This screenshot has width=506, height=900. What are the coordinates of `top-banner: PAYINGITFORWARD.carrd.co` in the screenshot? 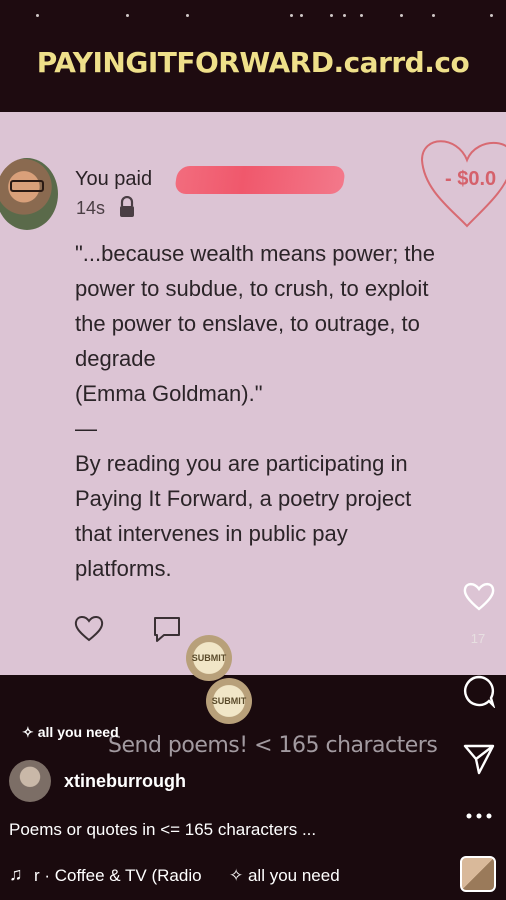 It's located at (253, 56).